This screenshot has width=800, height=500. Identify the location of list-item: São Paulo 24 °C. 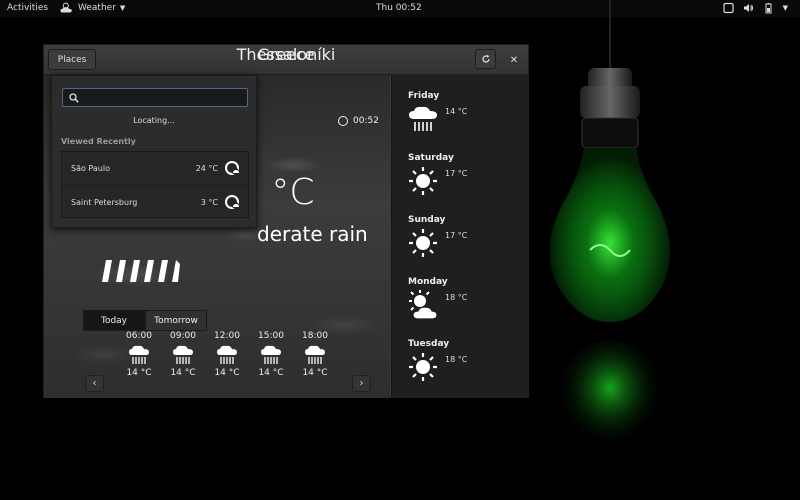
(155, 168).